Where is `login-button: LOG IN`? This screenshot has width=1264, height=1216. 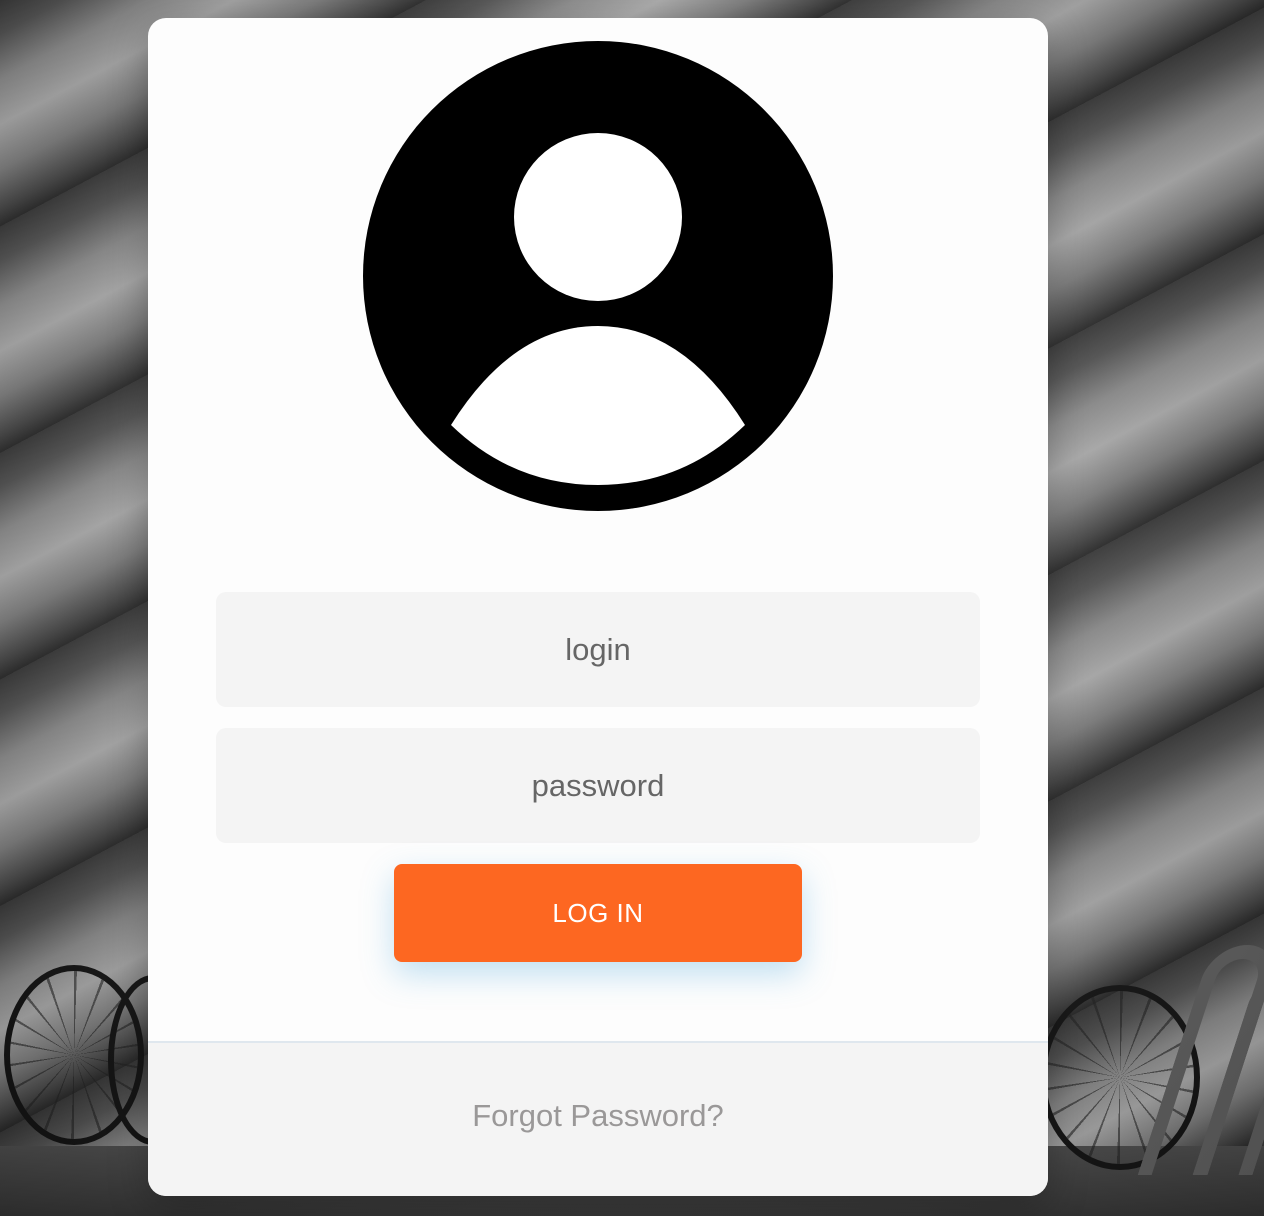
login-button: LOG IN is located at coordinates (598, 913).